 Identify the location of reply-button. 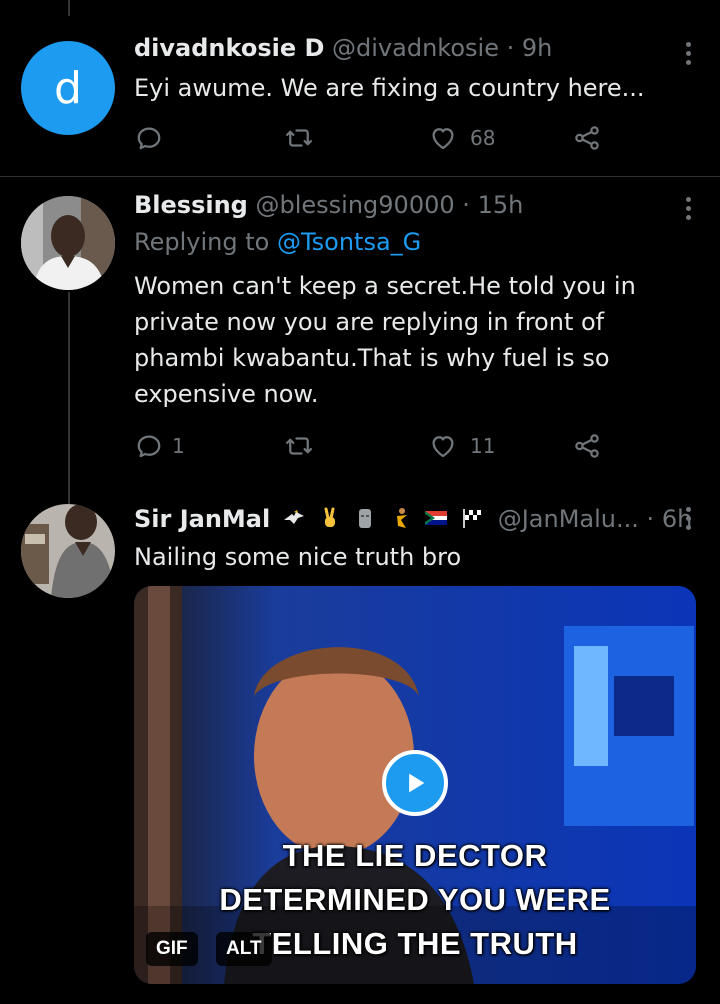
(149, 138).